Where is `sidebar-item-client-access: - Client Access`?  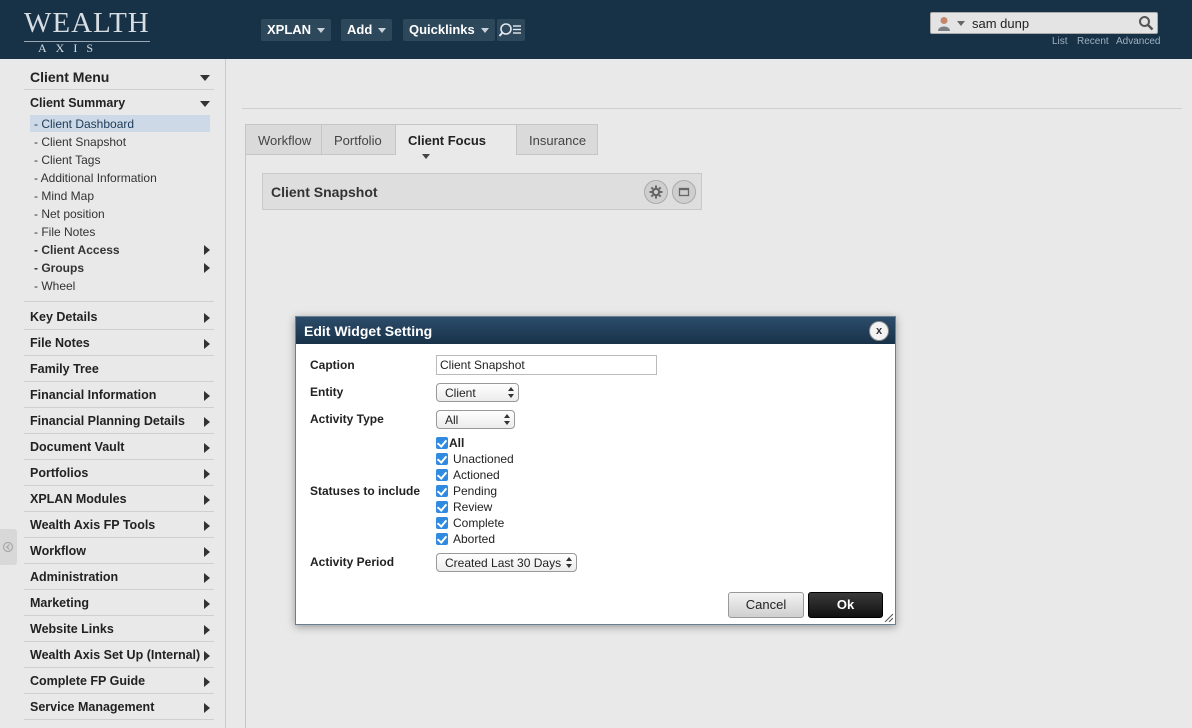 sidebar-item-client-access: - Client Access is located at coordinates (120, 249).